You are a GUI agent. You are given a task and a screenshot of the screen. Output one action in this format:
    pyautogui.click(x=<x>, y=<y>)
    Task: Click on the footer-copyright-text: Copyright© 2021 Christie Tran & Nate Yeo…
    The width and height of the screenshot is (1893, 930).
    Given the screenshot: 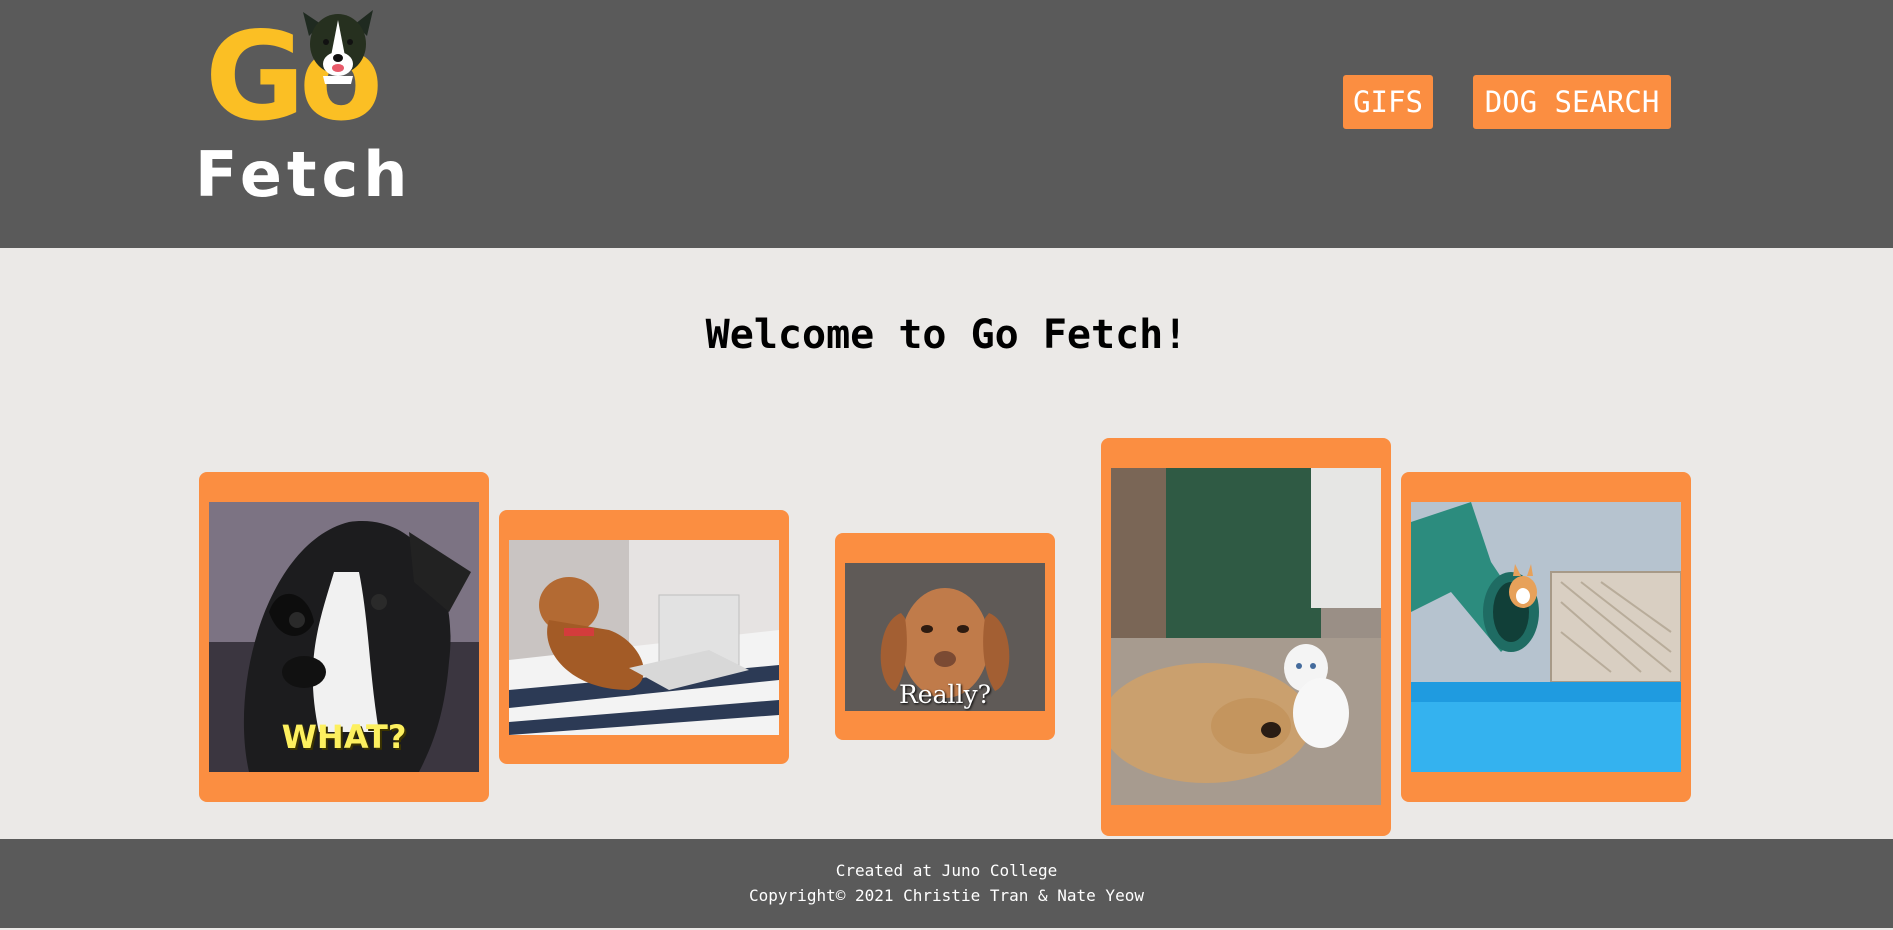 What is the action you would take?
    pyautogui.click(x=946, y=895)
    